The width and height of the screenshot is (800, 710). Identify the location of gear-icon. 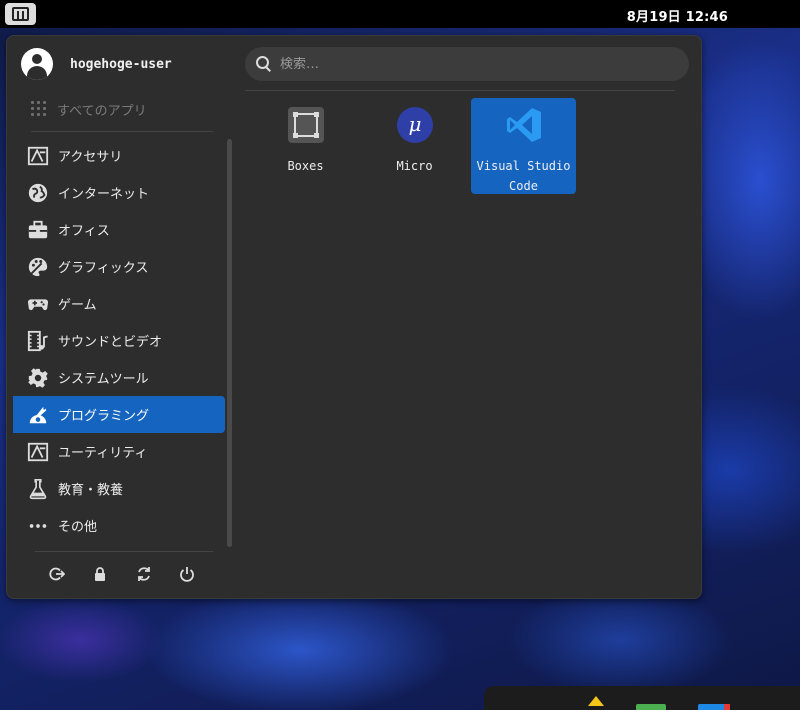
(38, 378).